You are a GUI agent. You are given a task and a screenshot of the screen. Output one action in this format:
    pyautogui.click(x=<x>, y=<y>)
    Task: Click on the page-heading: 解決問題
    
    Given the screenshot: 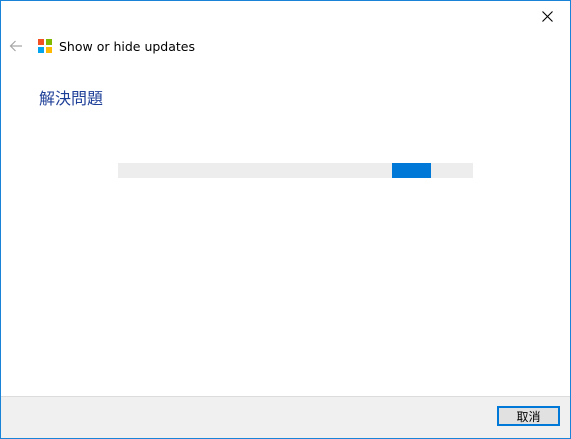 What is the action you would take?
    pyautogui.click(x=71, y=98)
    